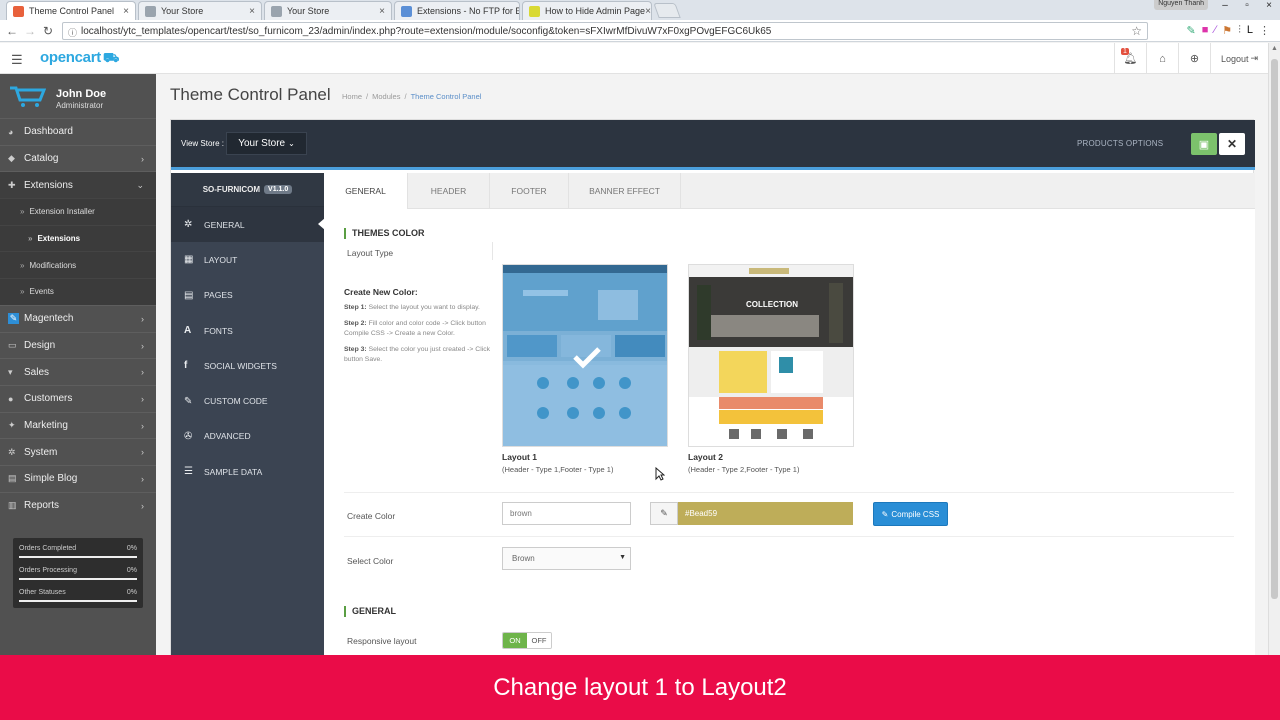  What do you see at coordinates (1136, 31) in the screenshot?
I see `bookmark-star-icon: ☆` at bounding box center [1136, 31].